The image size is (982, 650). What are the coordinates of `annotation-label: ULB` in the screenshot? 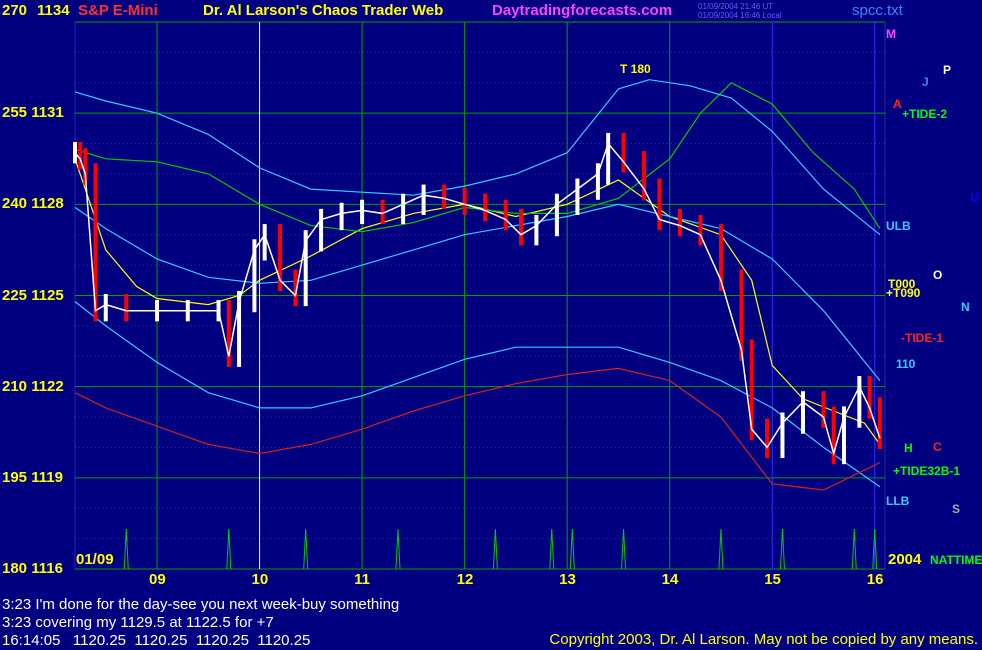 It's located at (898, 226).